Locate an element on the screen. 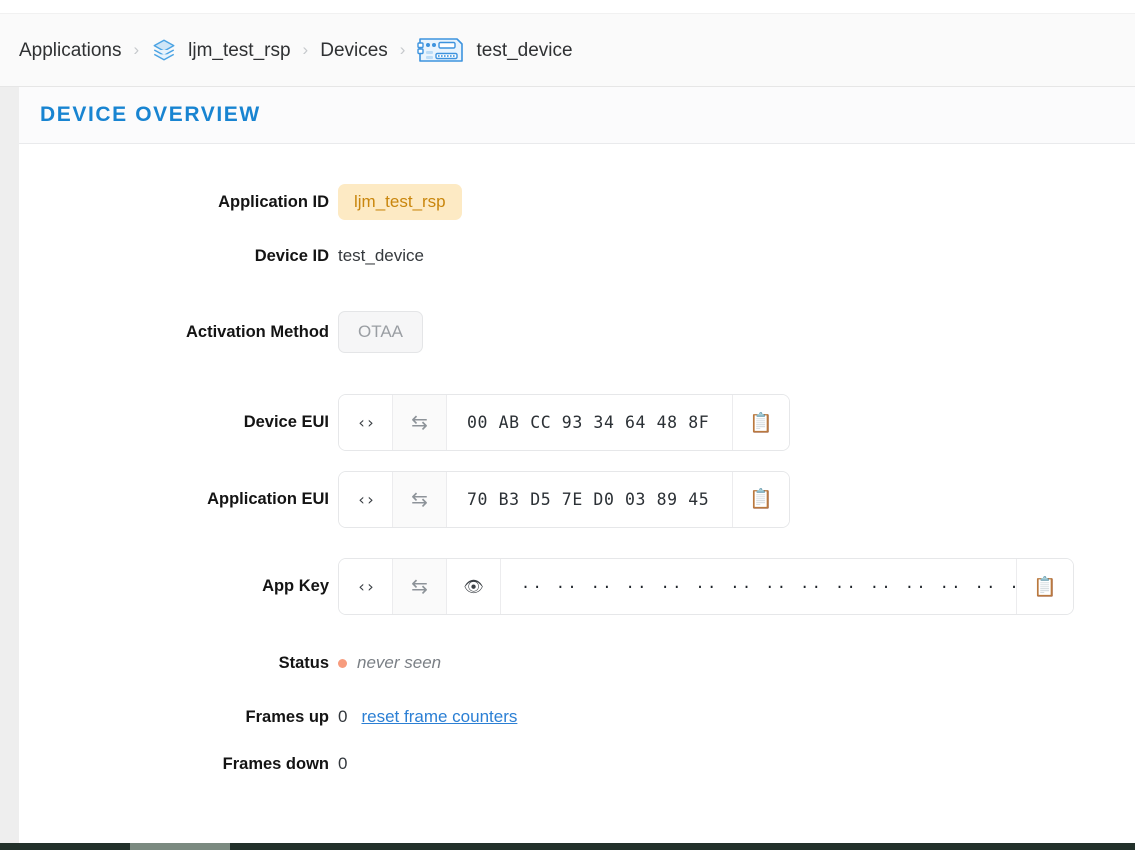  application-eui-code-format-button: ‹› is located at coordinates (366, 499).